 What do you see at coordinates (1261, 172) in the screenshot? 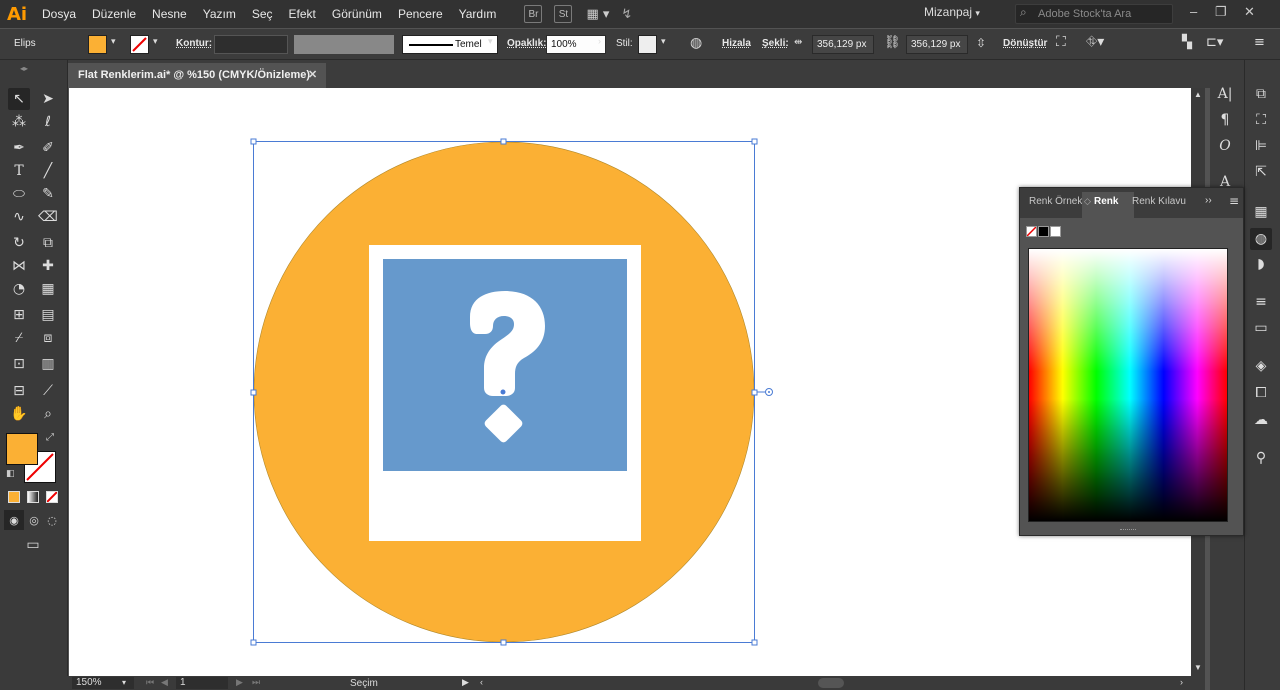
I see `export-panel-icon: ⇱` at bounding box center [1261, 172].